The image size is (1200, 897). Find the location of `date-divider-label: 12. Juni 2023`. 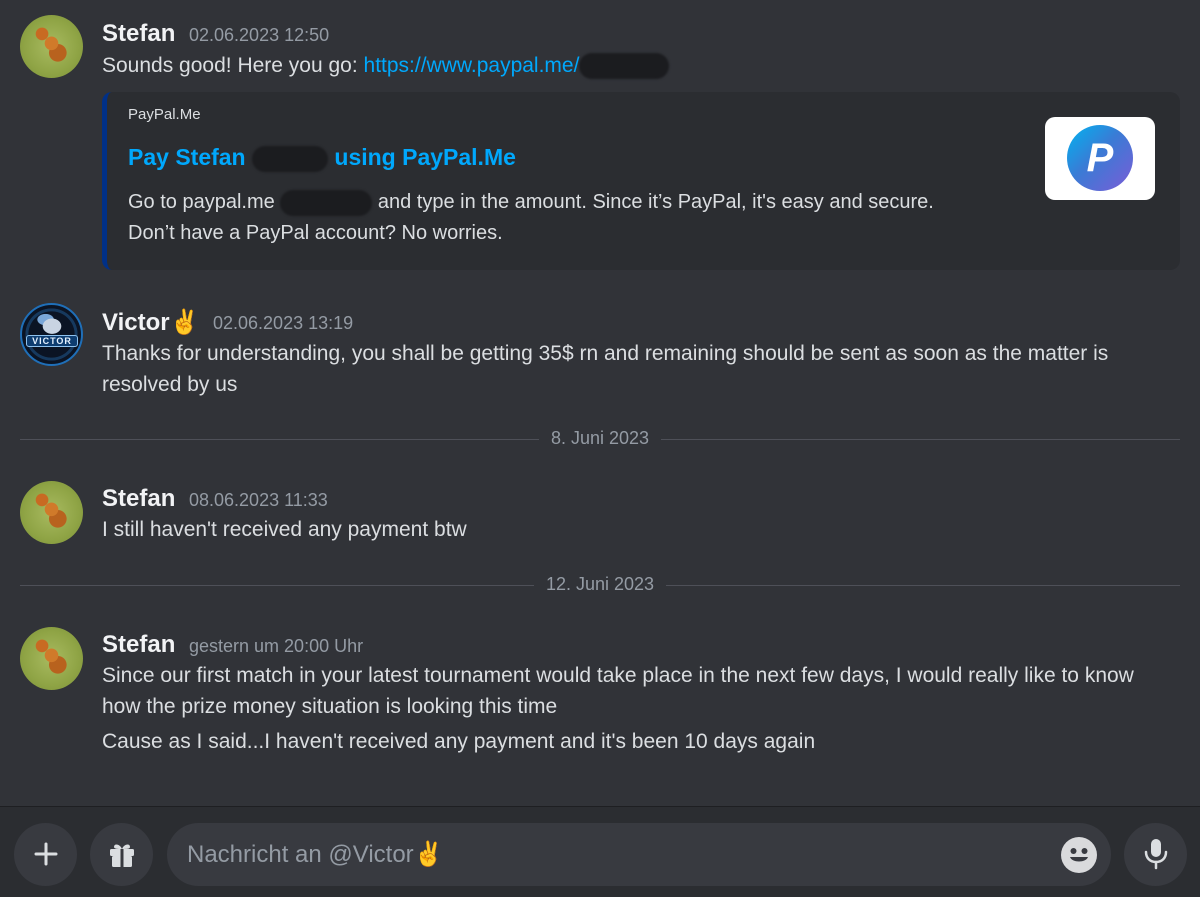

date-divider-label: 12. Juni 2023 is located at coordinates (600, 584).